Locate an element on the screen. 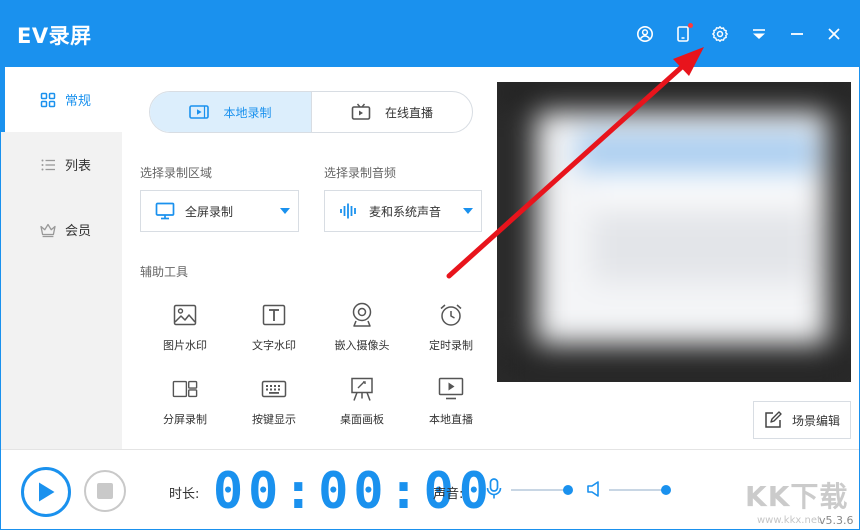  tool-label: 桌面画板 is located at coordinates (362, 419).